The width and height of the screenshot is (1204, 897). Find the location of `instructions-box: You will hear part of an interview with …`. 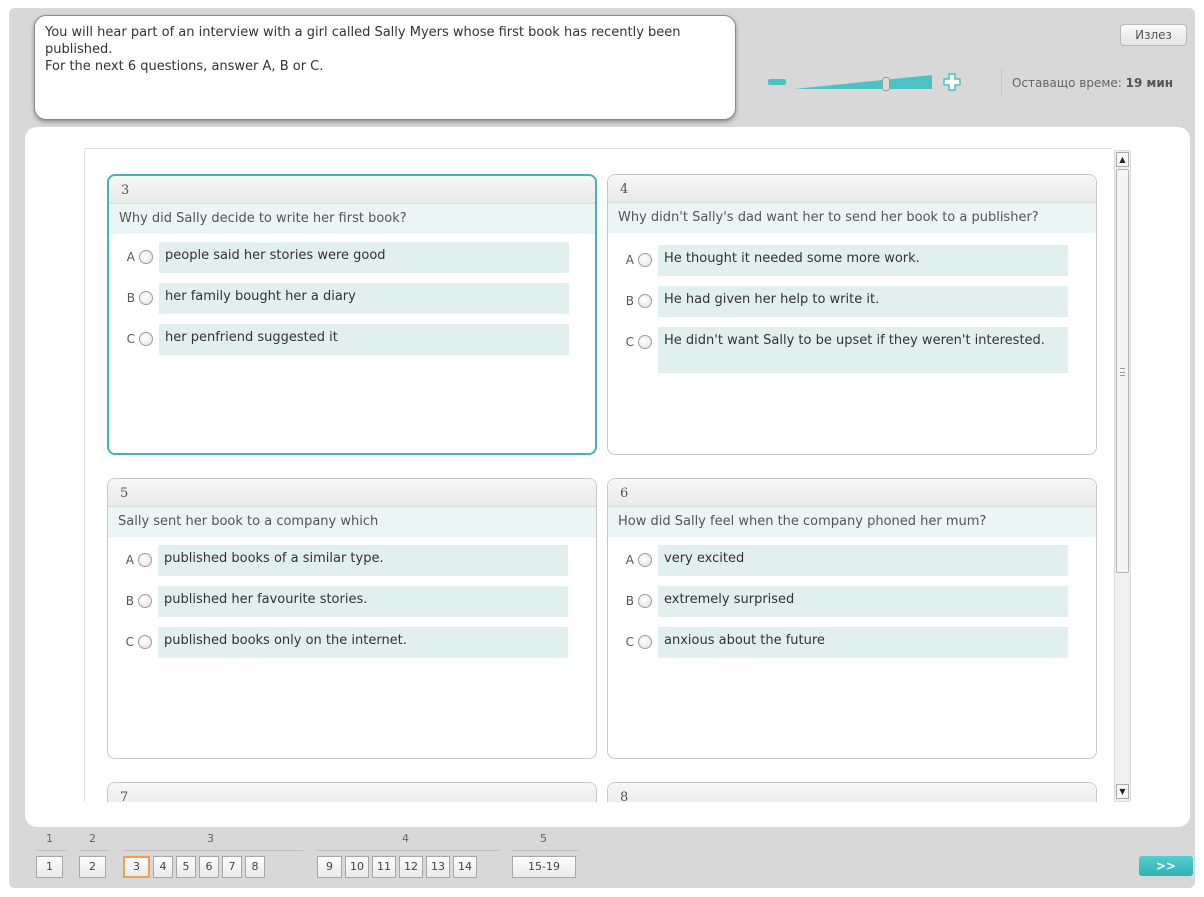

instructions-box: You will hear part of an interview with … is located at coordinates (385, 67).